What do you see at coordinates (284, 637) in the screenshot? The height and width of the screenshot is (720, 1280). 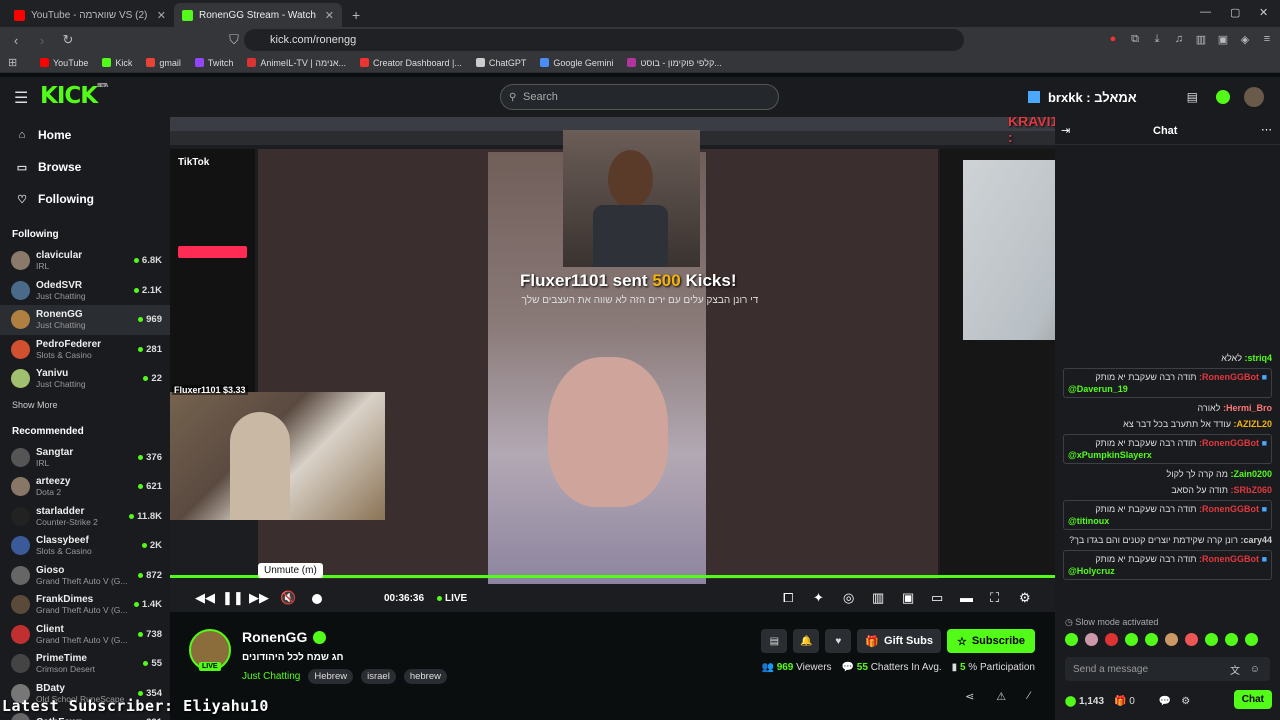 I see `channel-name: RonenGG` at bounding box center [284, 637].